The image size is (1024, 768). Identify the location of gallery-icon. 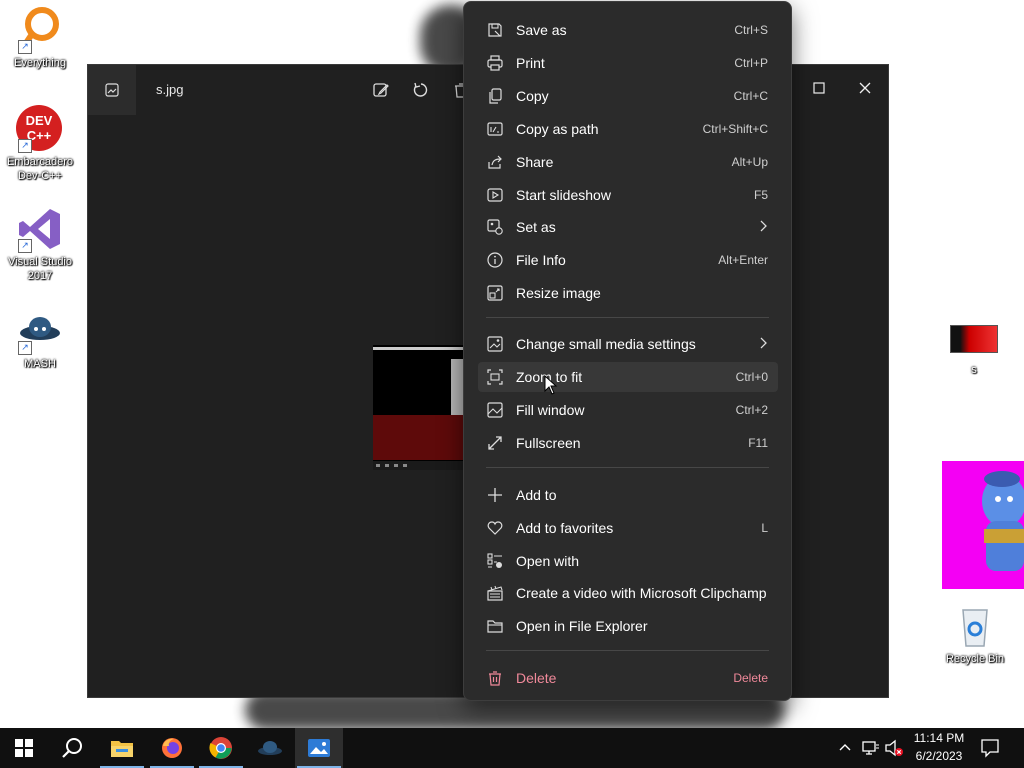
(112, 90).